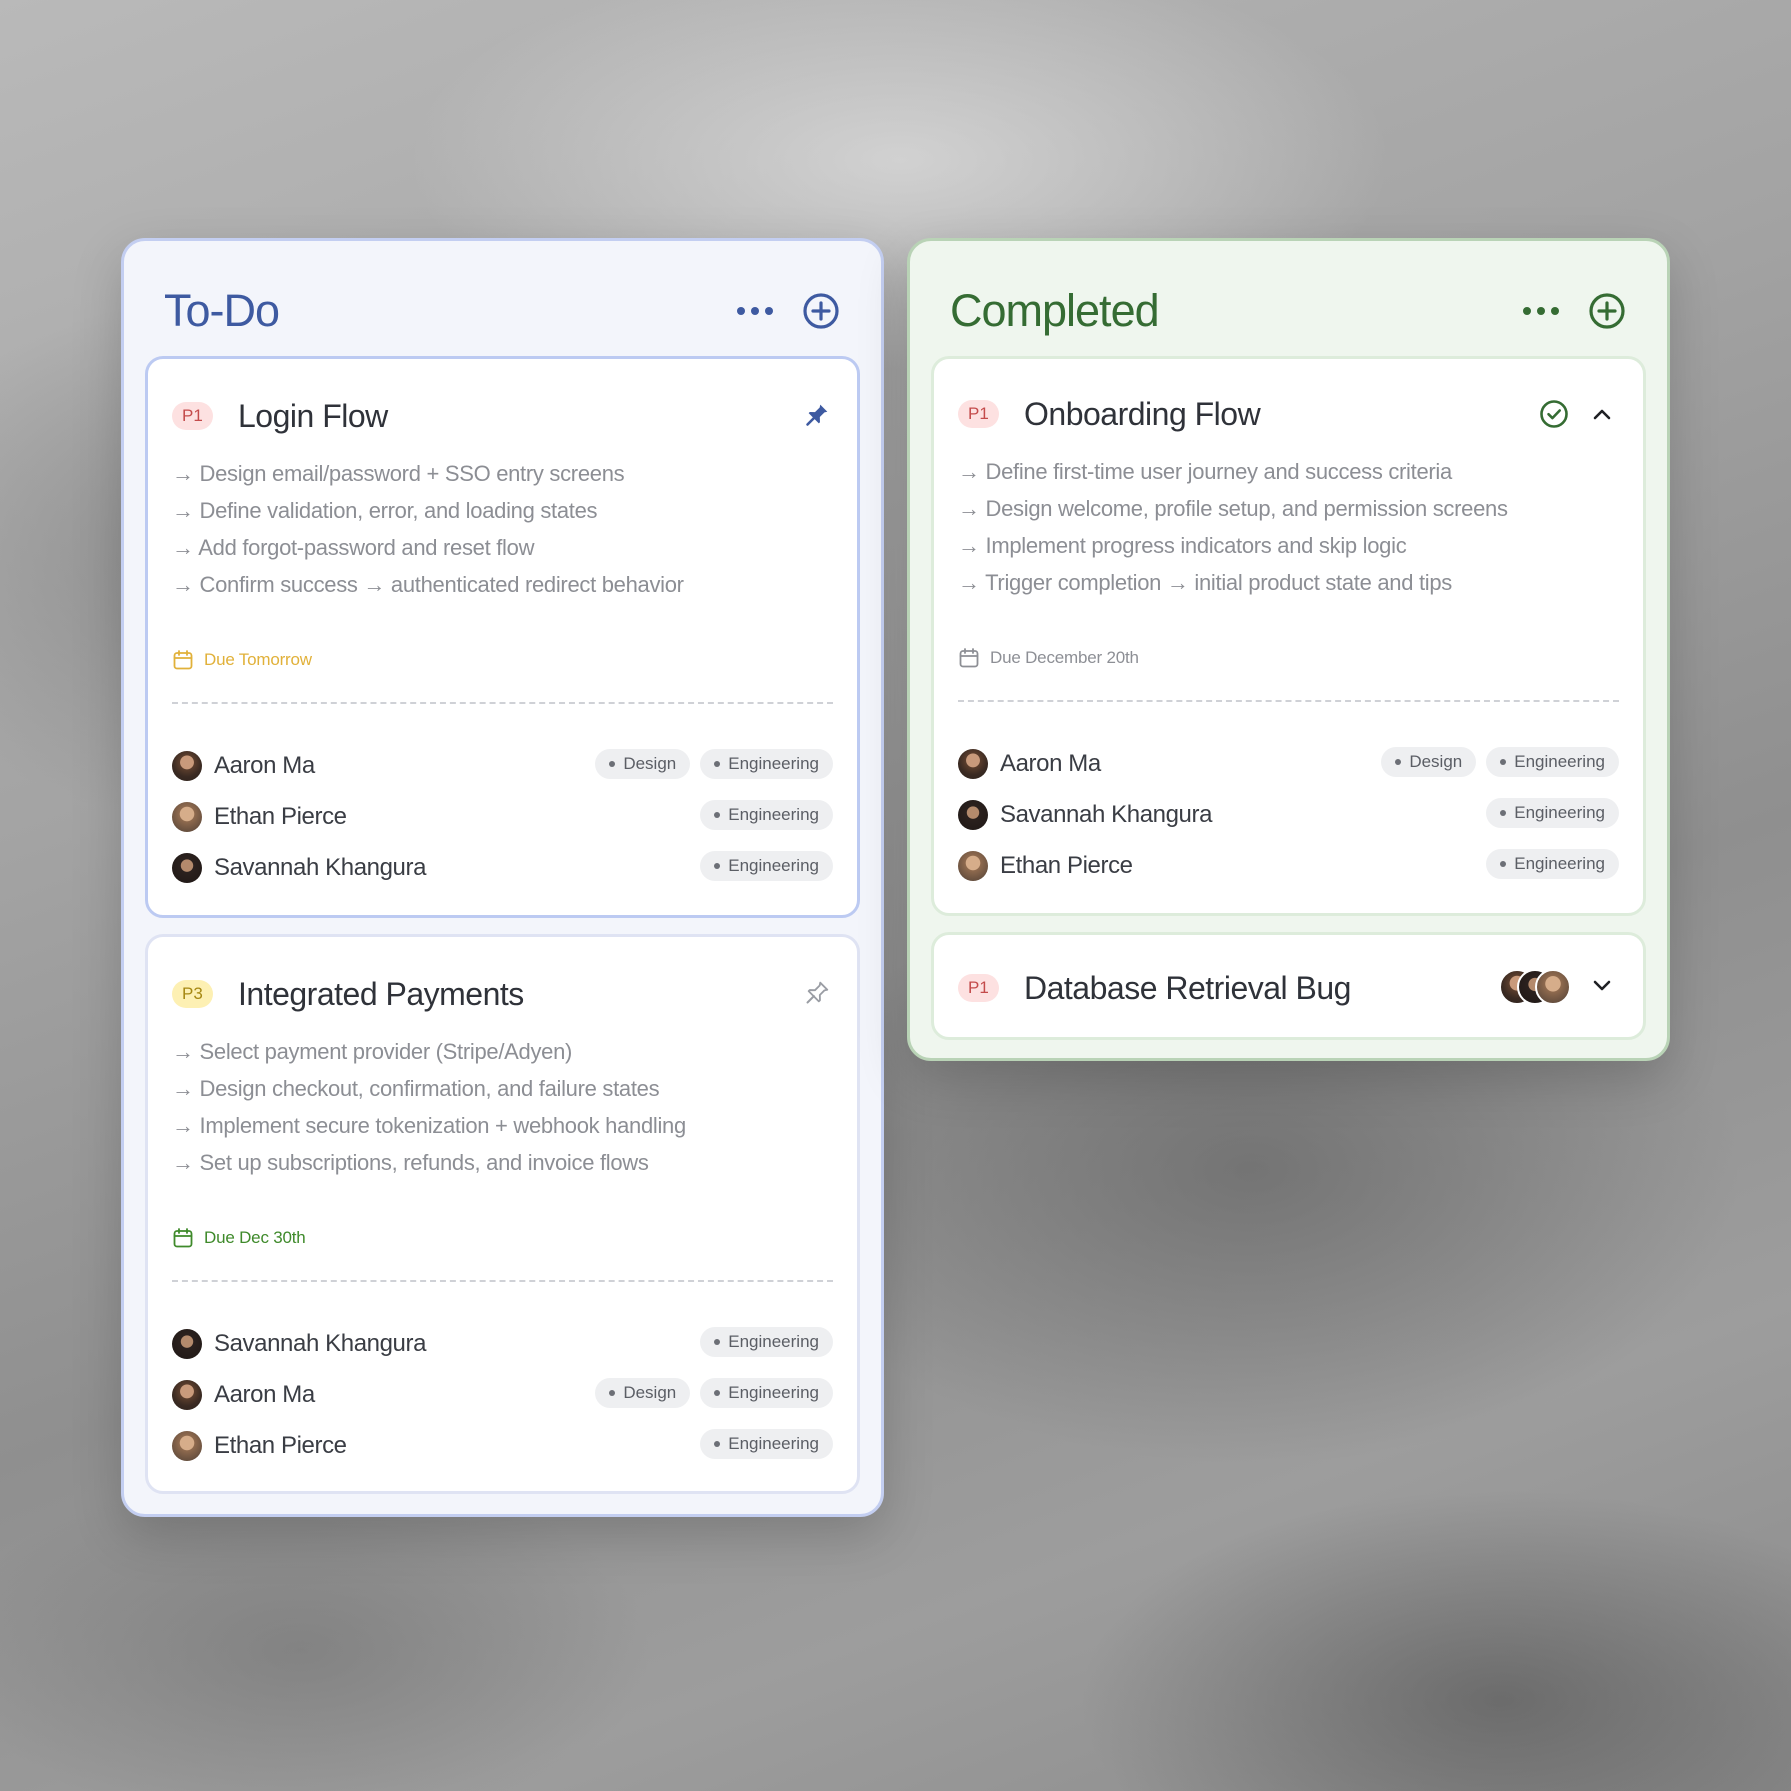 This screenshot has height=1791, width=1791. Describe the element at coordinates (255, 1237) in the screenshot. I see `due-text: Due Dec 30th` at that location.